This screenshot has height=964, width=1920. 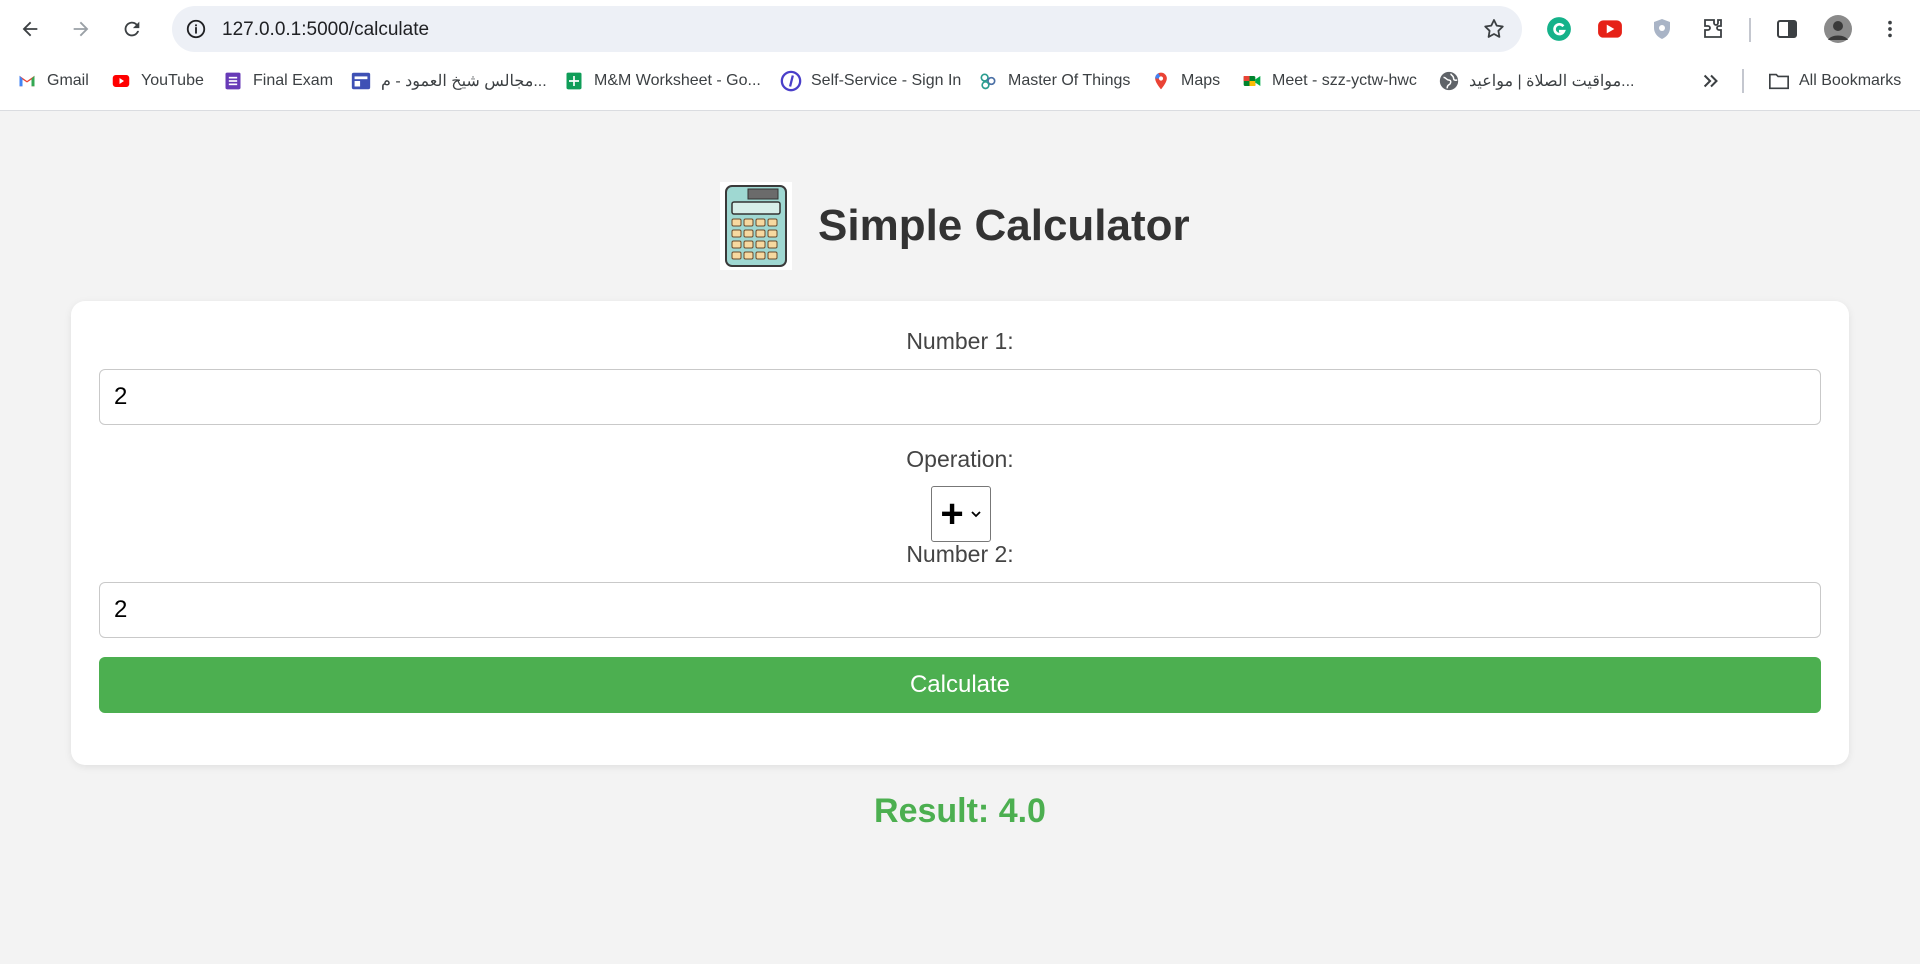 I want to click on reload-button, so click(x=132, y=29).